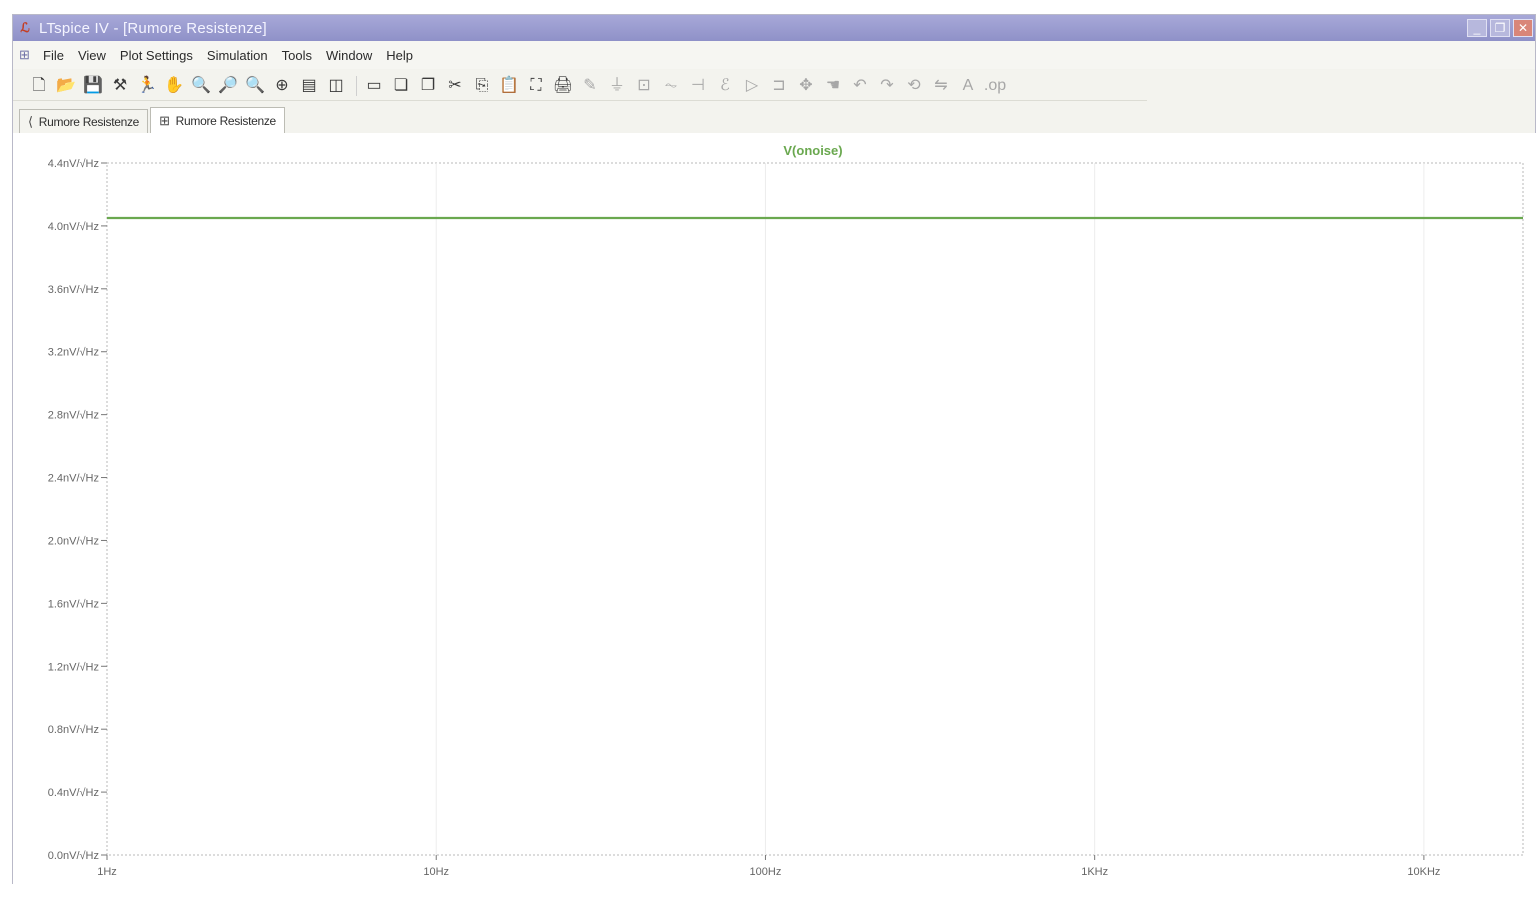 The image size is (1536, 897). I want to click on zoom-fit-icon: ⊕, so click(282, 86).